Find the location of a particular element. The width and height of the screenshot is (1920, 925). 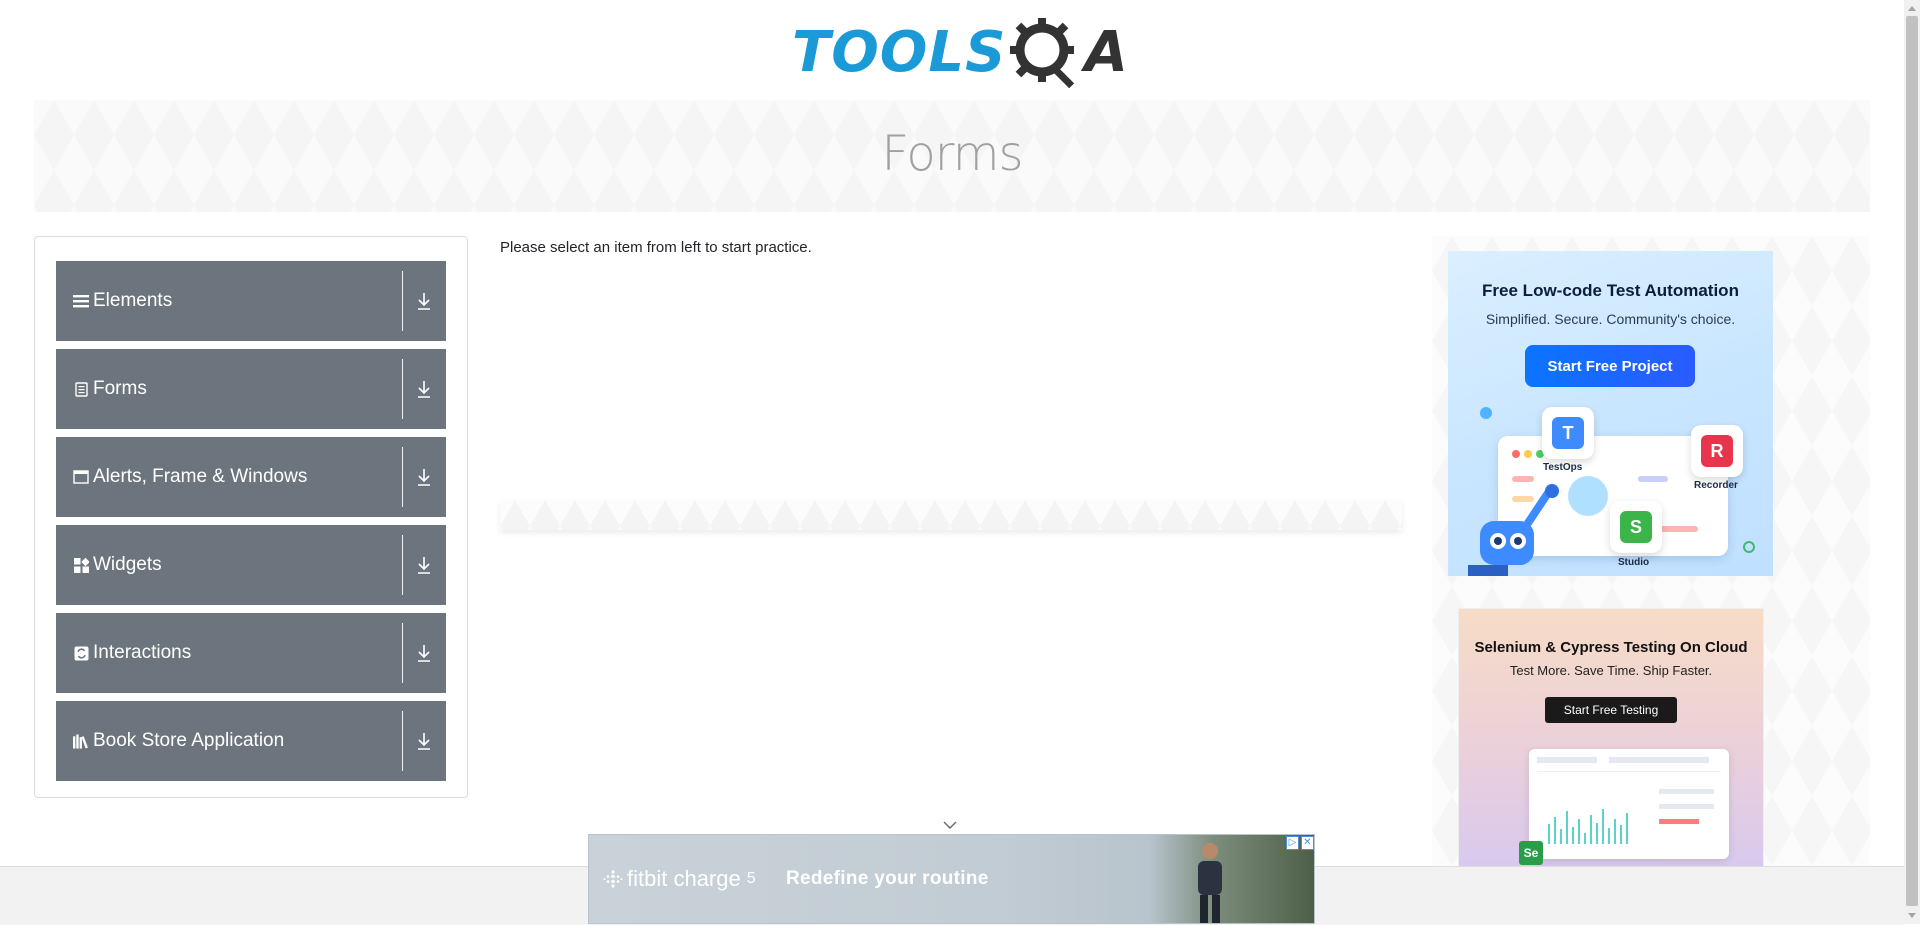

testops-tile: T is located at coordinates (1568, 433).